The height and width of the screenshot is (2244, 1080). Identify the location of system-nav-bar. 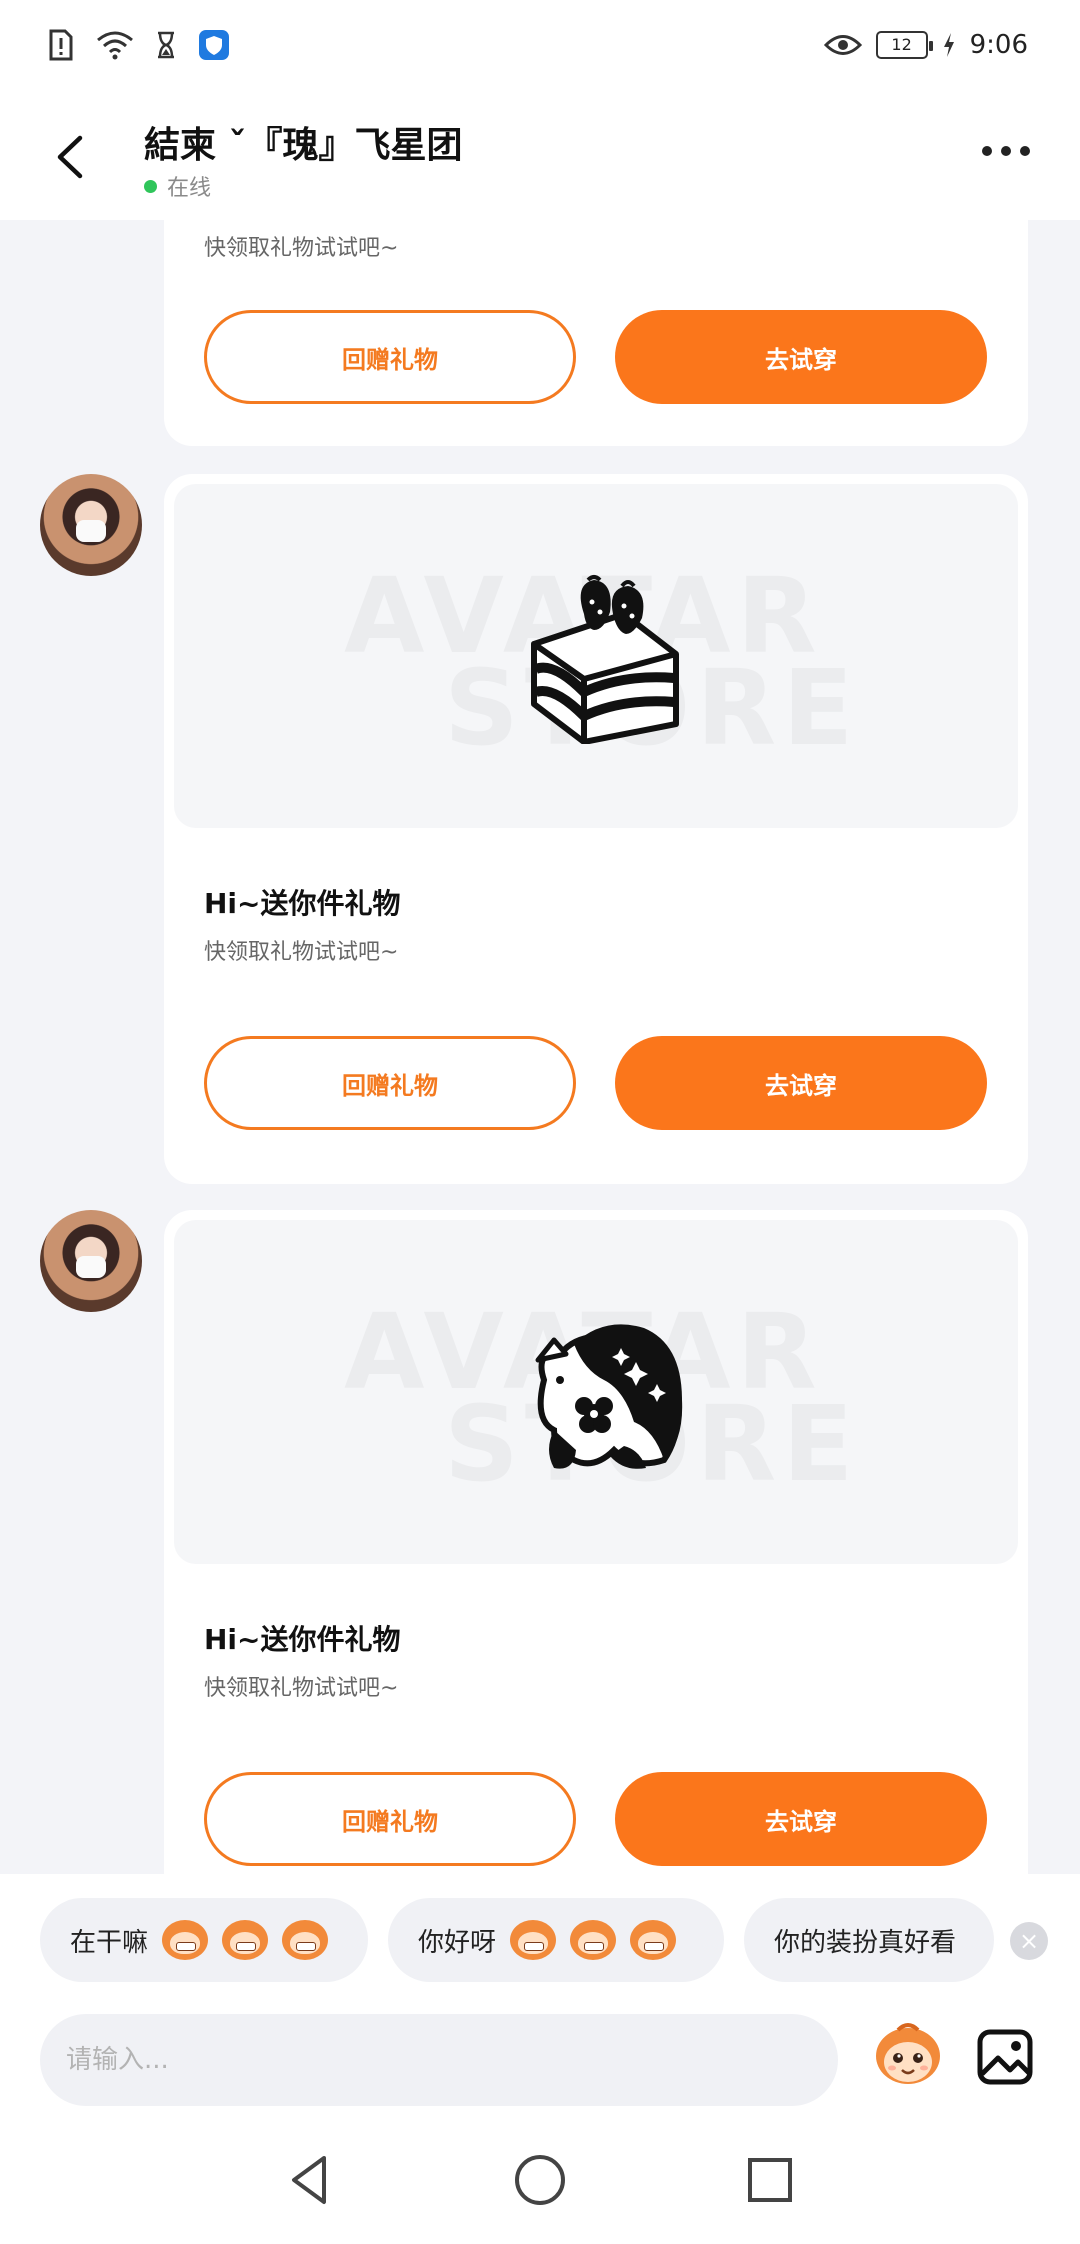
(540, 2179).